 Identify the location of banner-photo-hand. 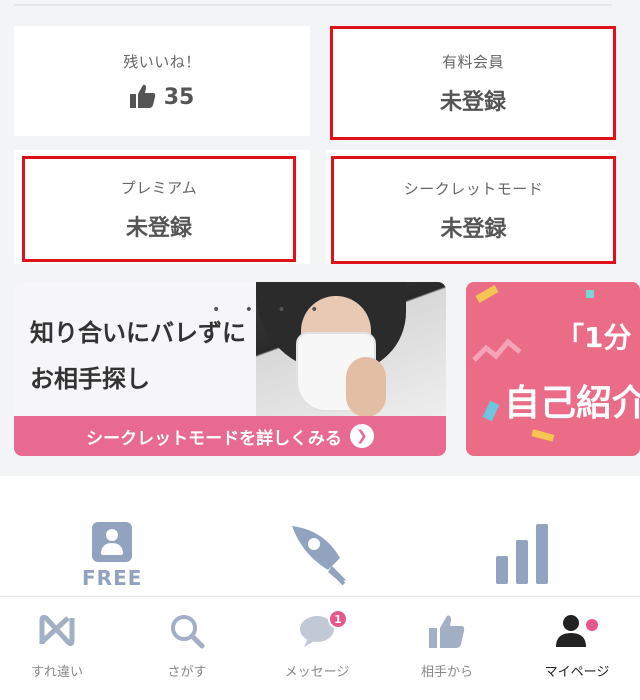
(366, 387).